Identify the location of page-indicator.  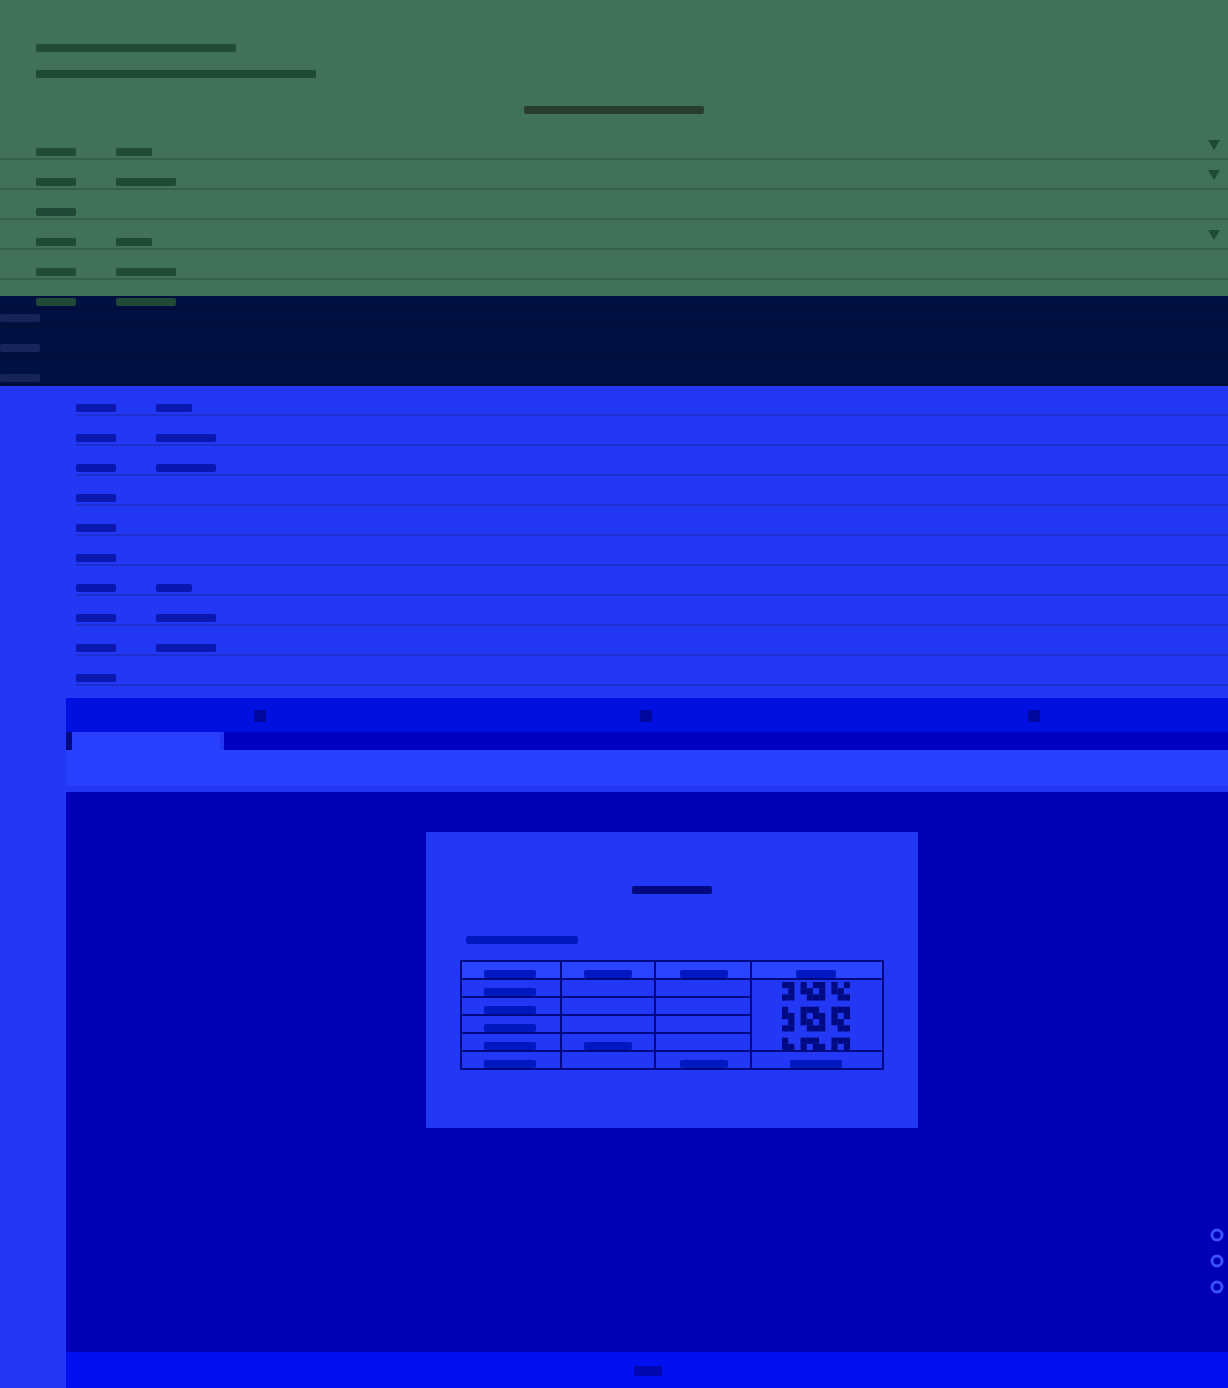
(647, 1370).